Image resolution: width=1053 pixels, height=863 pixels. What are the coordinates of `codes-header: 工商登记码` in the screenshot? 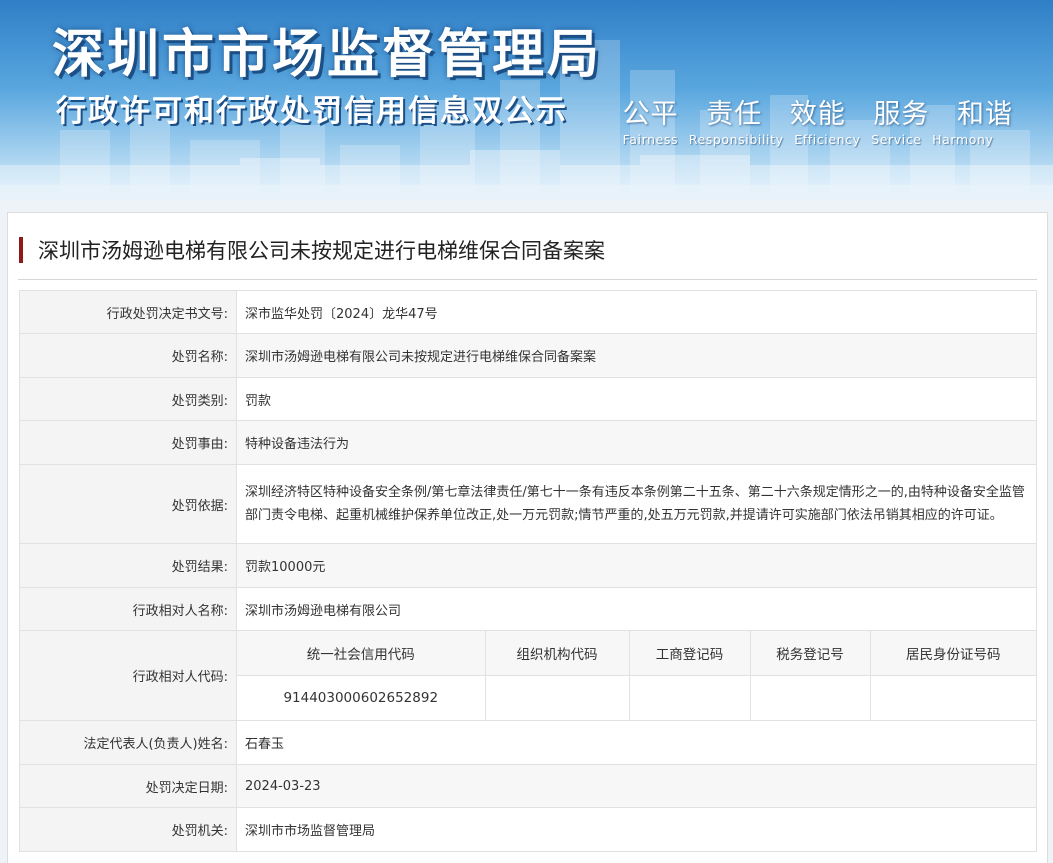 It's located at (689, 653).